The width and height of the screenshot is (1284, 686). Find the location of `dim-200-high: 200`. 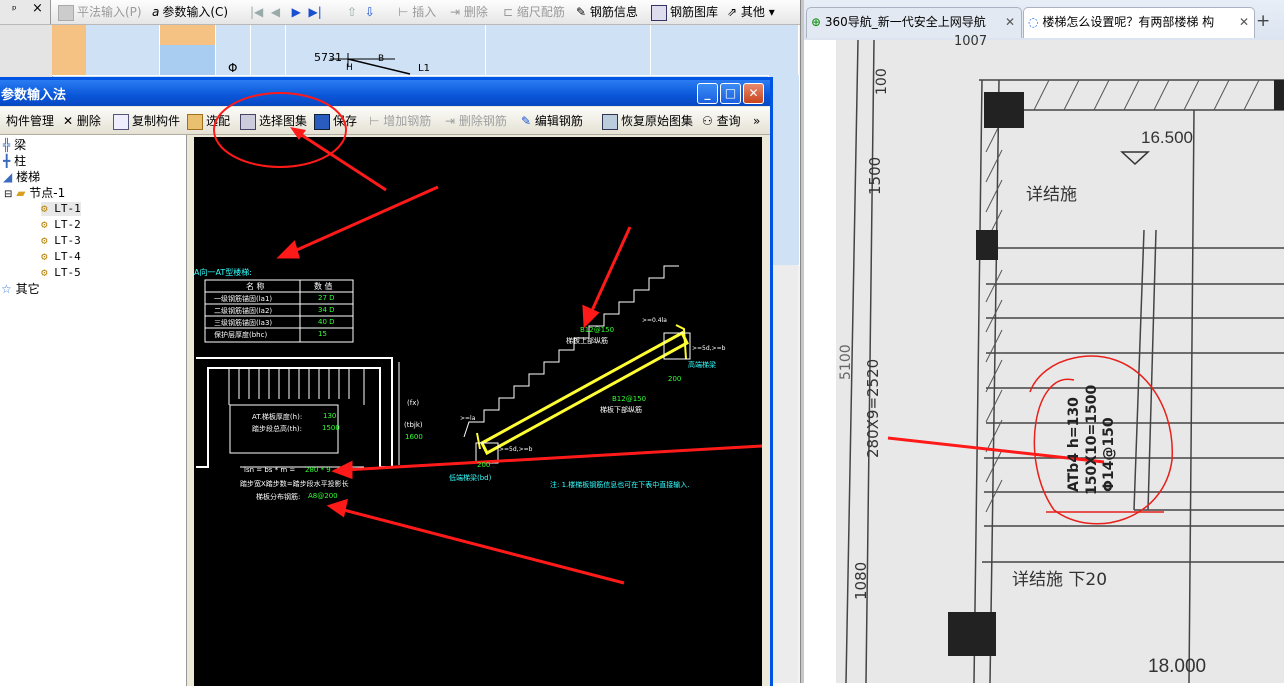

dim-200-high: 200 is located at coordinates (674, 379).